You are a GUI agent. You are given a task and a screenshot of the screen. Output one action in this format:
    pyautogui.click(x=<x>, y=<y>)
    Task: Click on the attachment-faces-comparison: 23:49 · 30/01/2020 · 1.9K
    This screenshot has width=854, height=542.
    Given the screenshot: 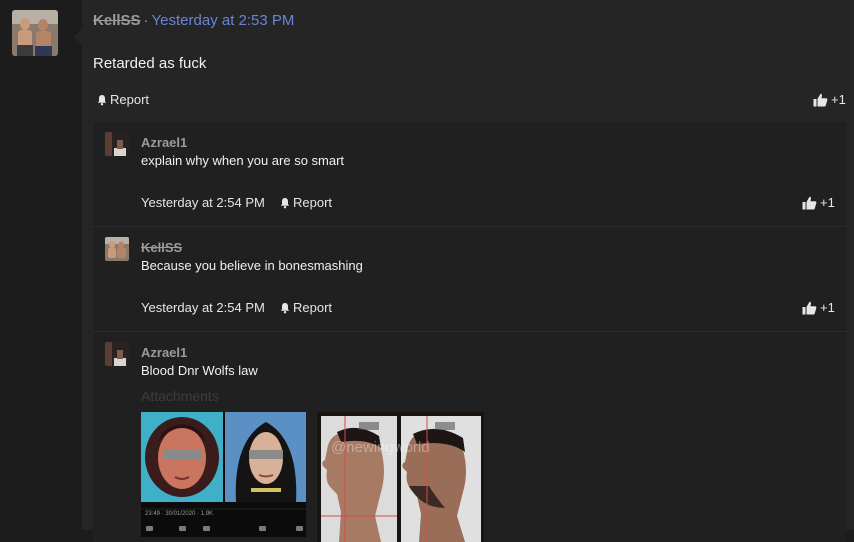 What is the action you would take?
    pyautogui.click(x=223, y=474)
    